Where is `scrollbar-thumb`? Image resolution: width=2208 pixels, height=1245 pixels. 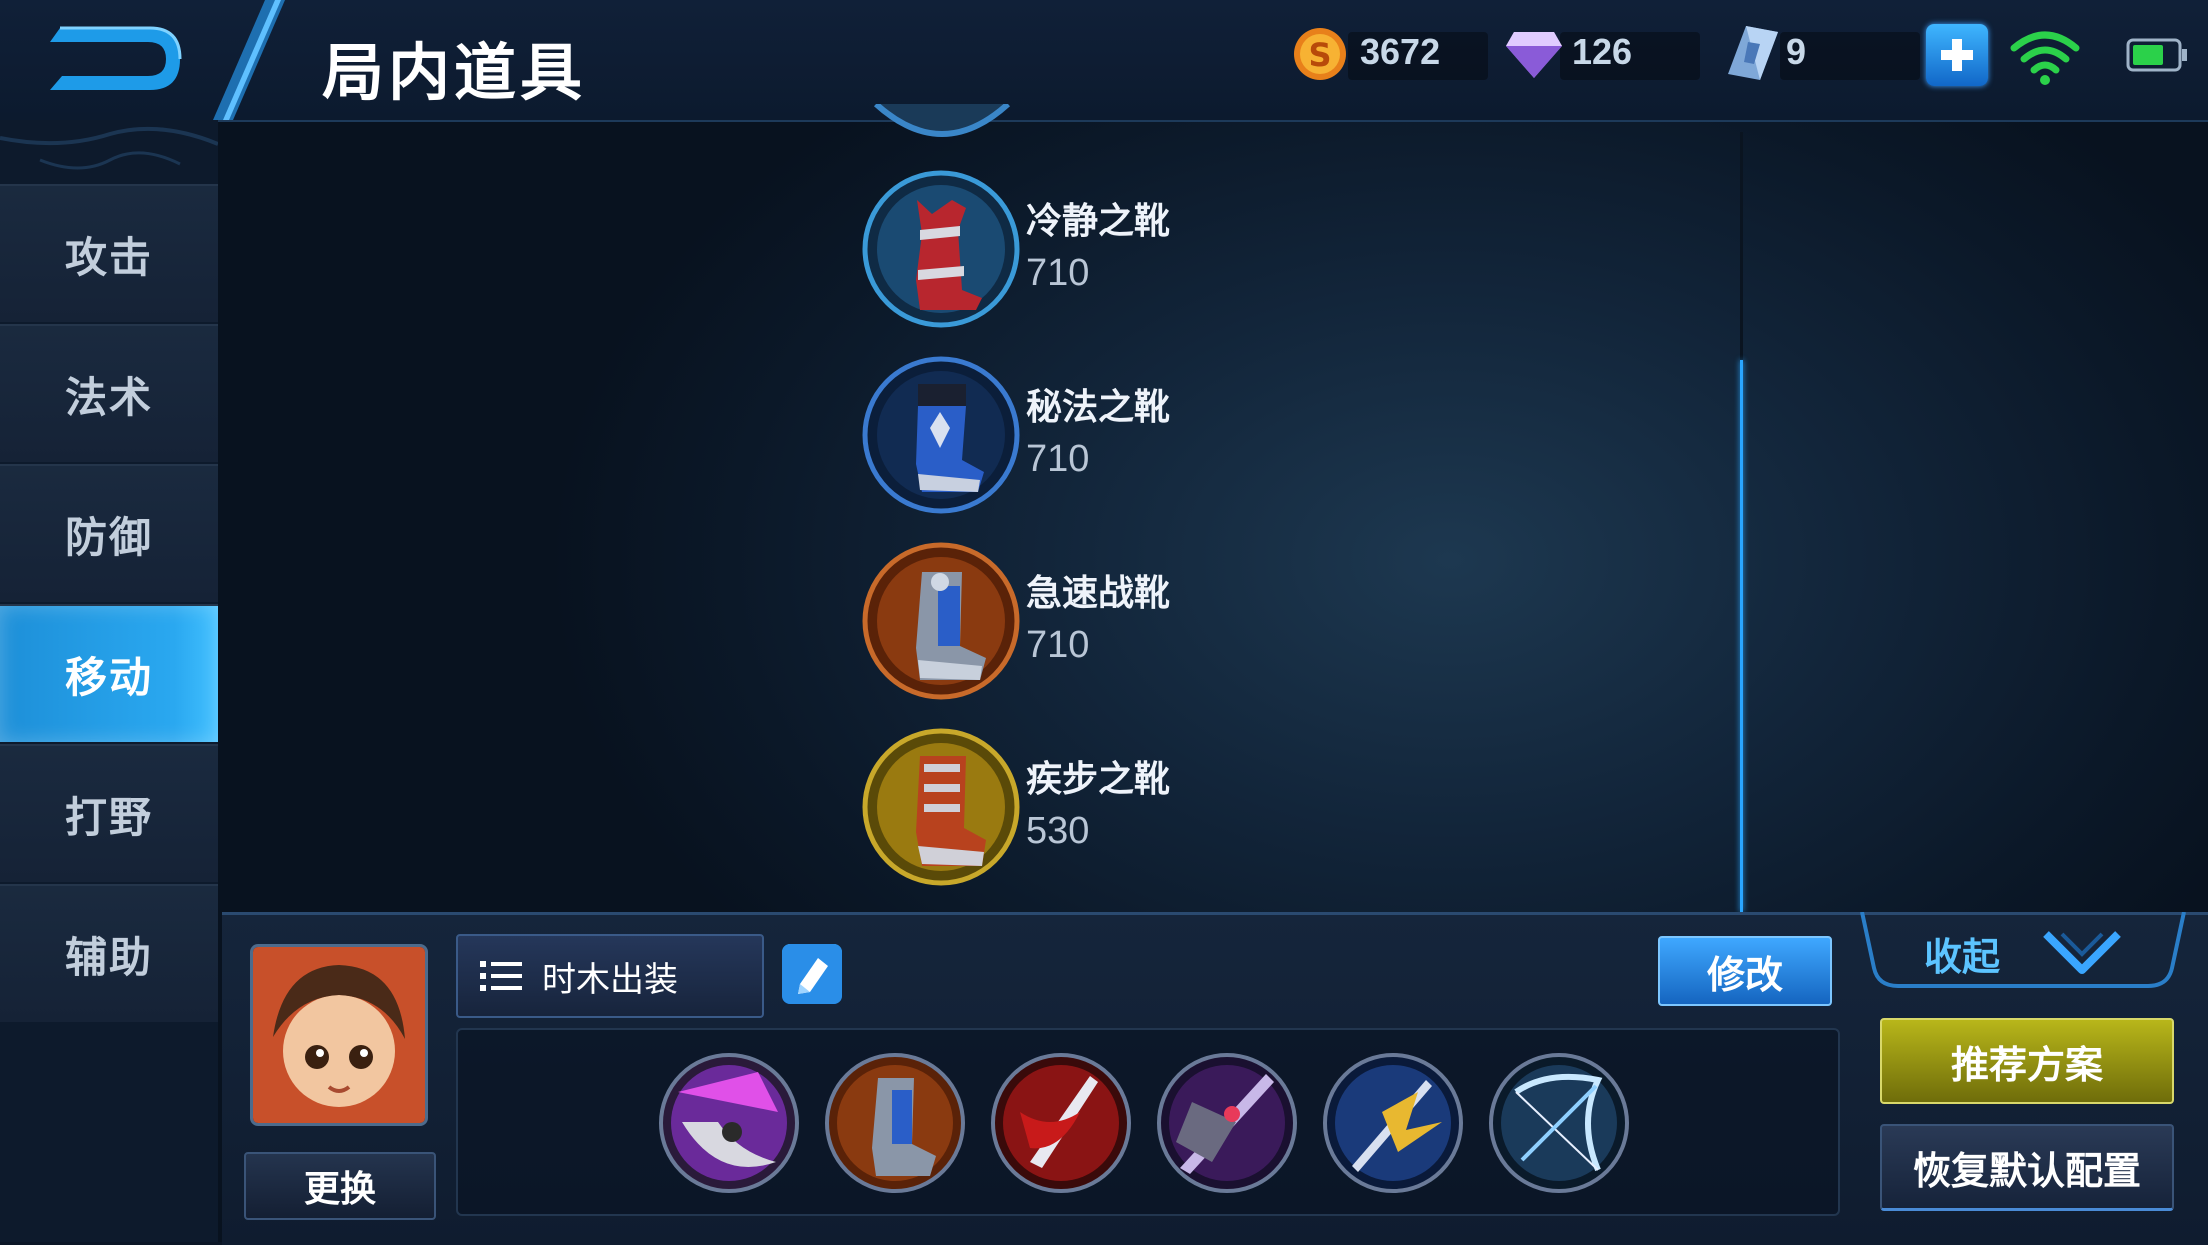
scrollbar-thumb is located at coordinates (1741, 636).